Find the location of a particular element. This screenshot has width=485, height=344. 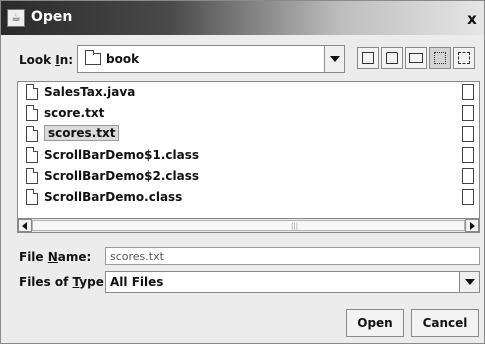

title-bar: ☕ Open x is located at coordinates (242, 18).